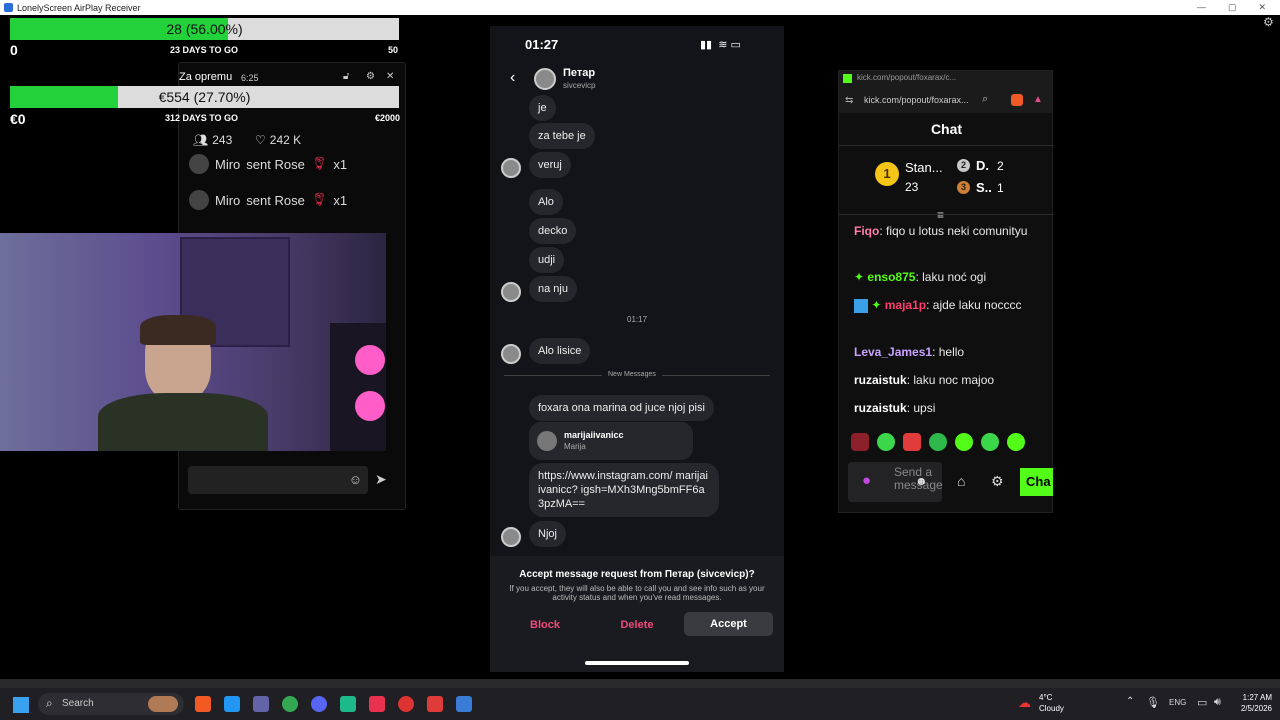 The width and height of the screenshot is (1280, 720). What do you see at coordinates (728, 624) in the screenshot?
I see `accept-button: Accept` at bounding box center [728, 624].